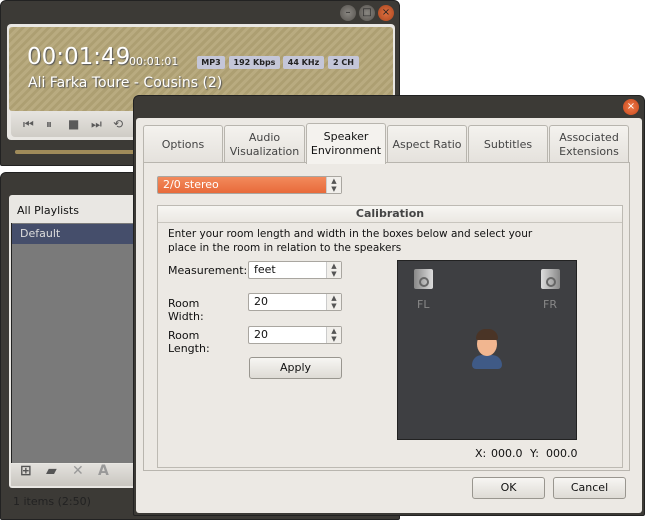  Describe the element at coordinates (508, 488) in the screenshot. I see `ok-button: OK` at that location.